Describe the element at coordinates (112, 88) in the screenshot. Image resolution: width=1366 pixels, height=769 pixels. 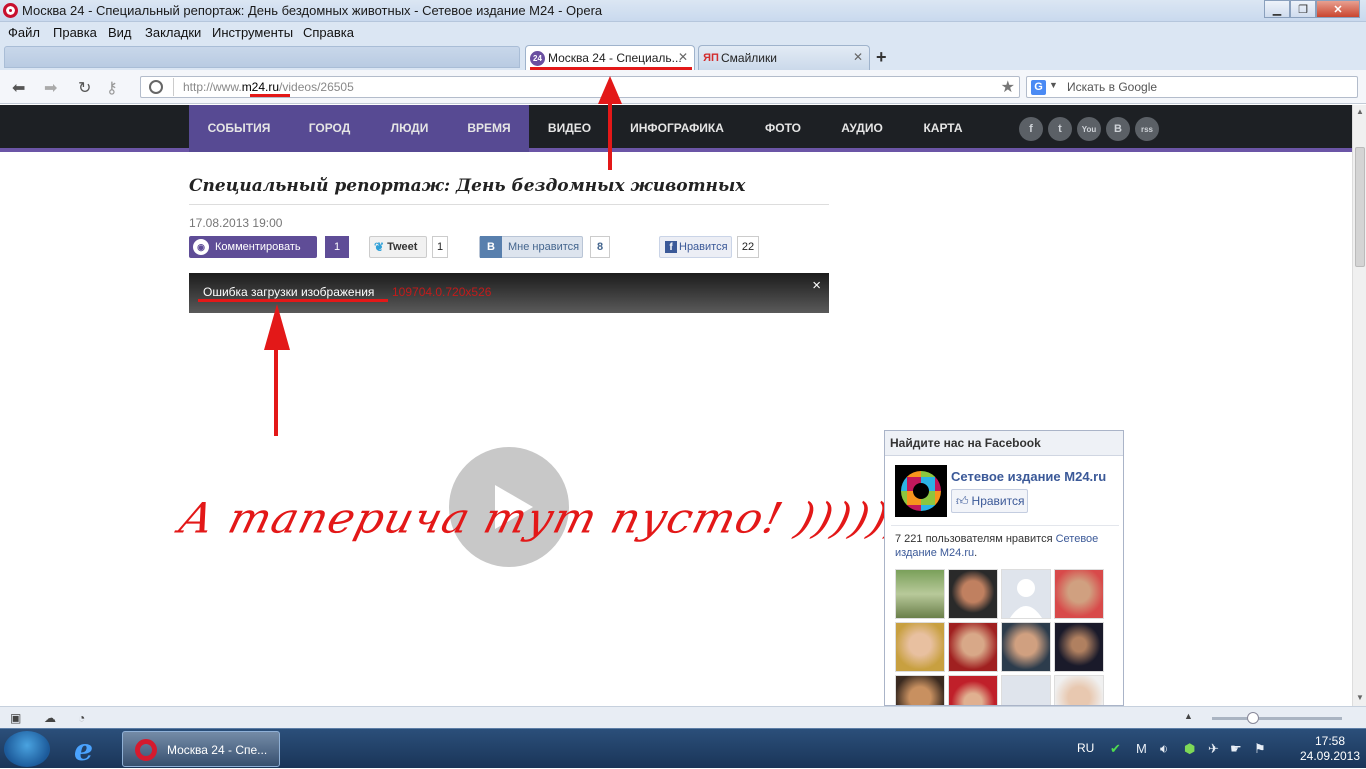
I see `wand-key-icon: ⚷` at that location.